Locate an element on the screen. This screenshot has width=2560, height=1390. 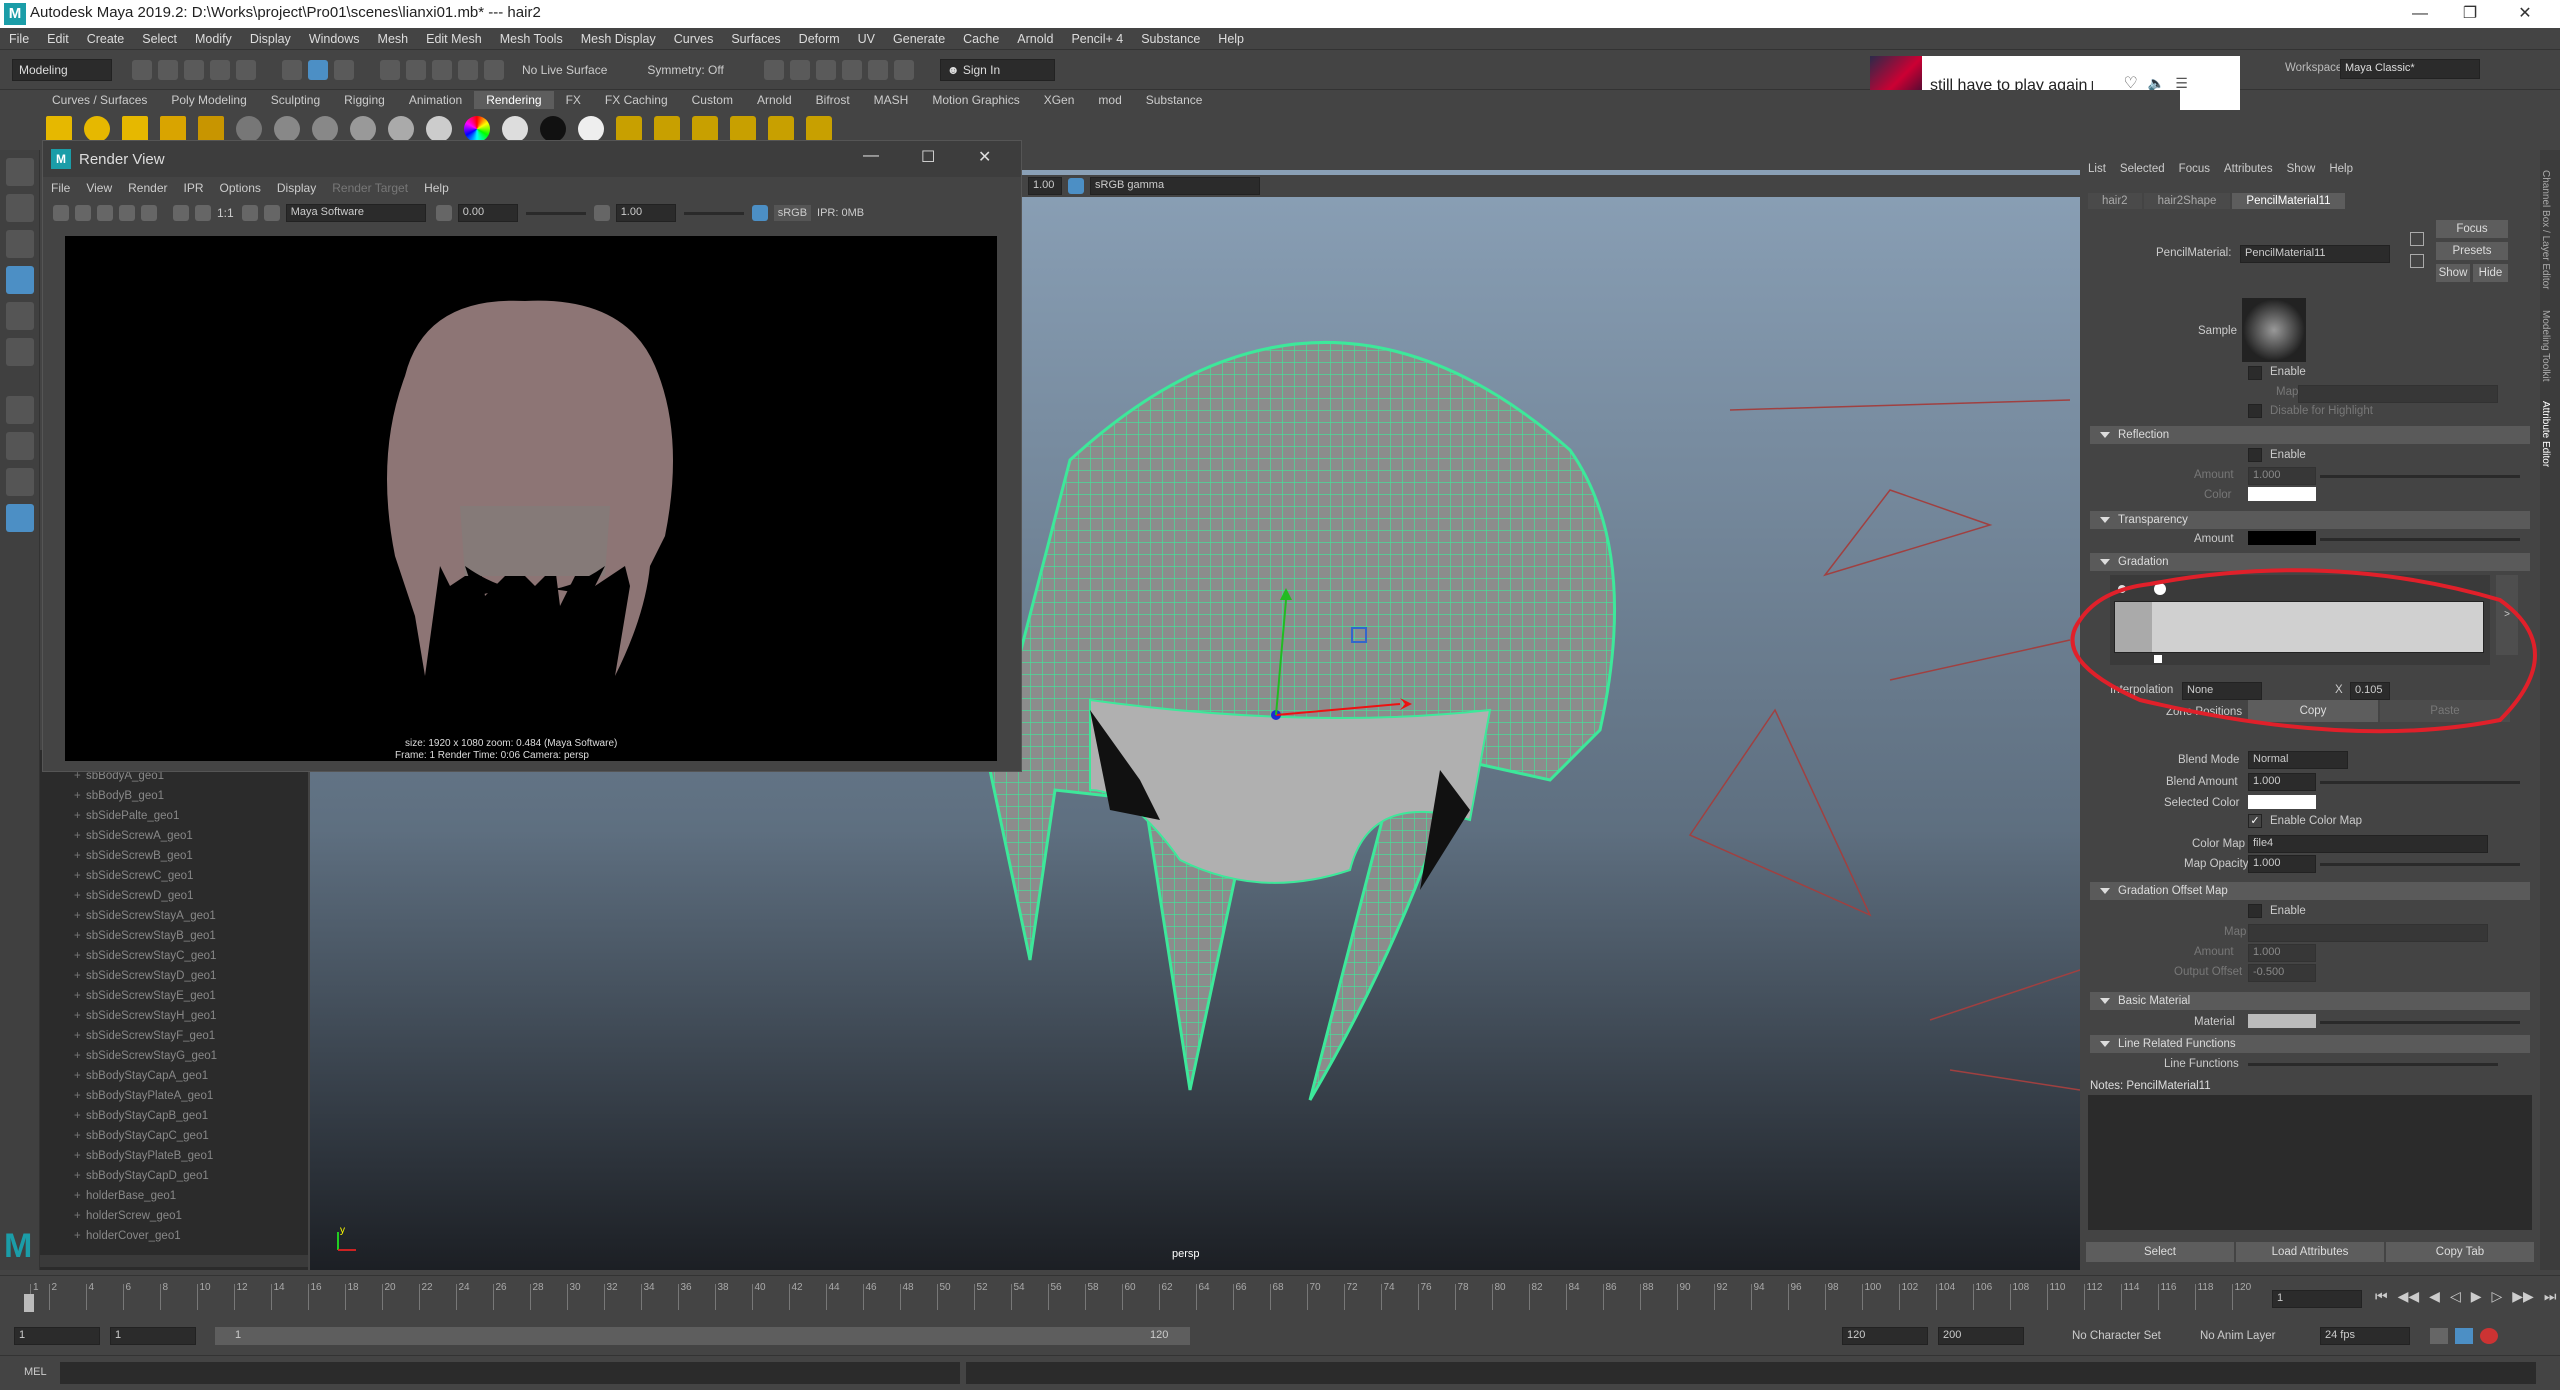
play-forward-icon: ▶ is located at coordinates (2476, 1296).